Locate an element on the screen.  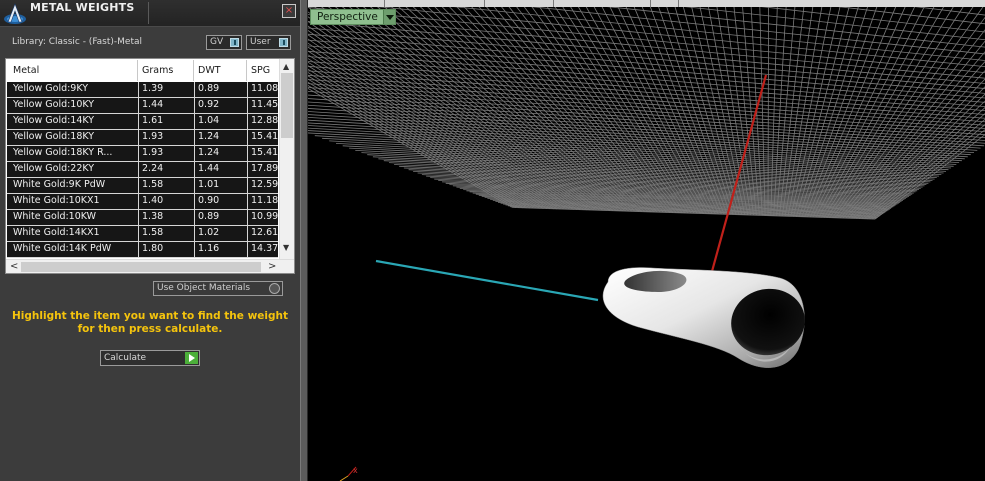
close-icon: × is located at coordinates (289, 11).